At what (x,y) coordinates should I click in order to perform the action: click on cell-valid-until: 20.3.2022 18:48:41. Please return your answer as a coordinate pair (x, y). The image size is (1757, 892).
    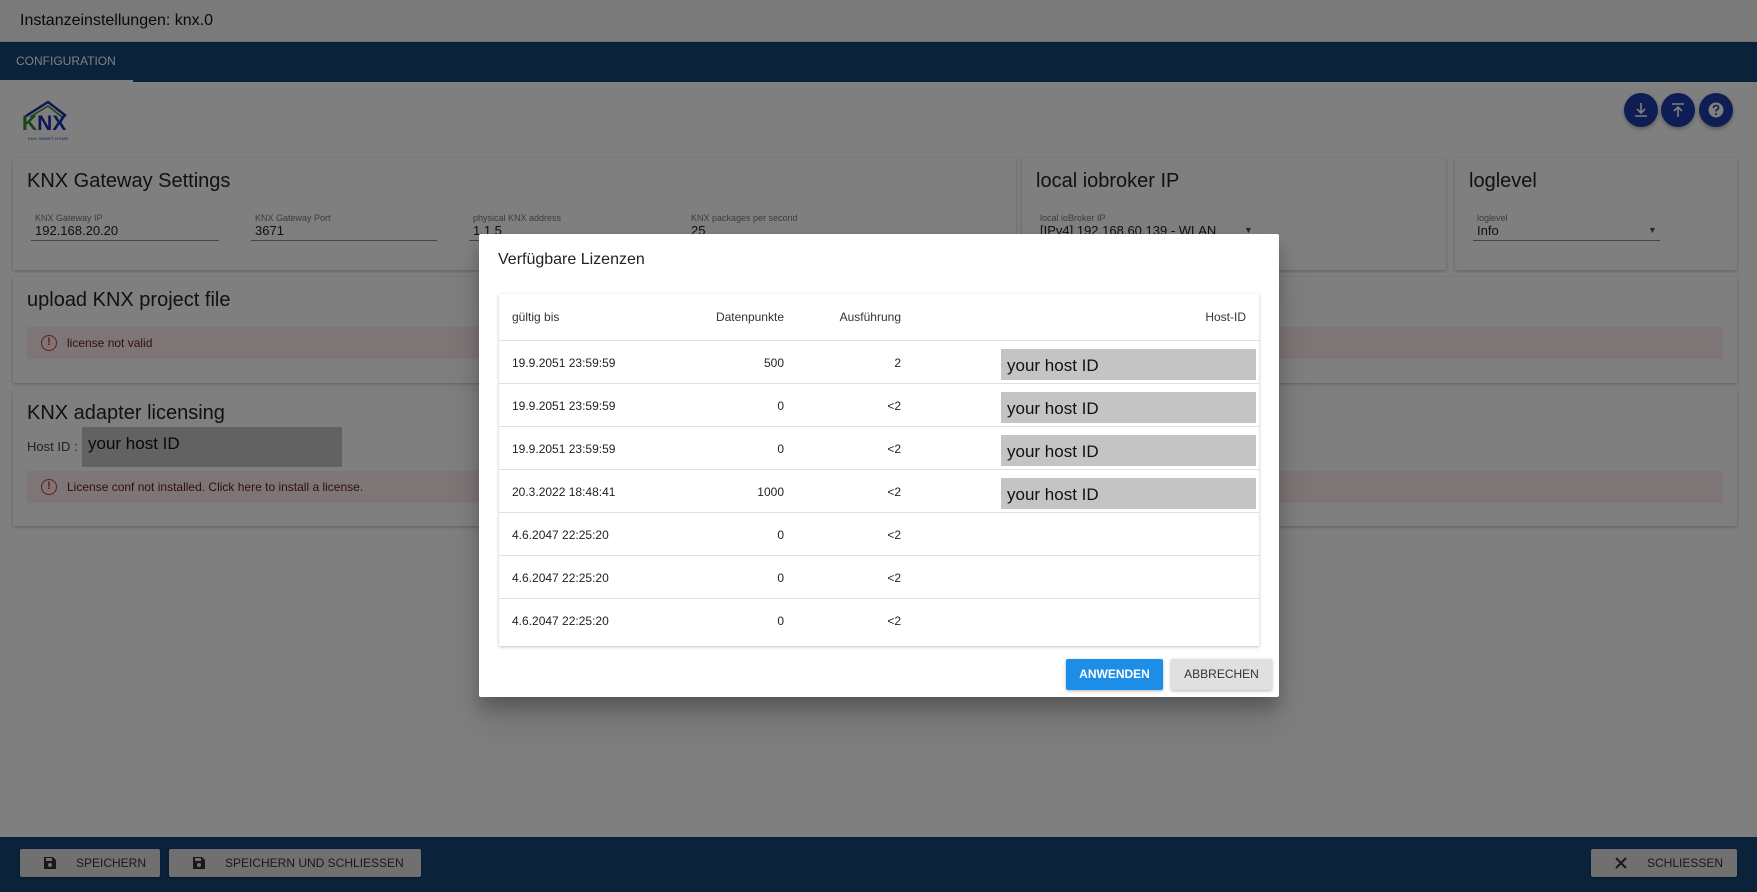
    Looking at the image, I should click on (564, 492).